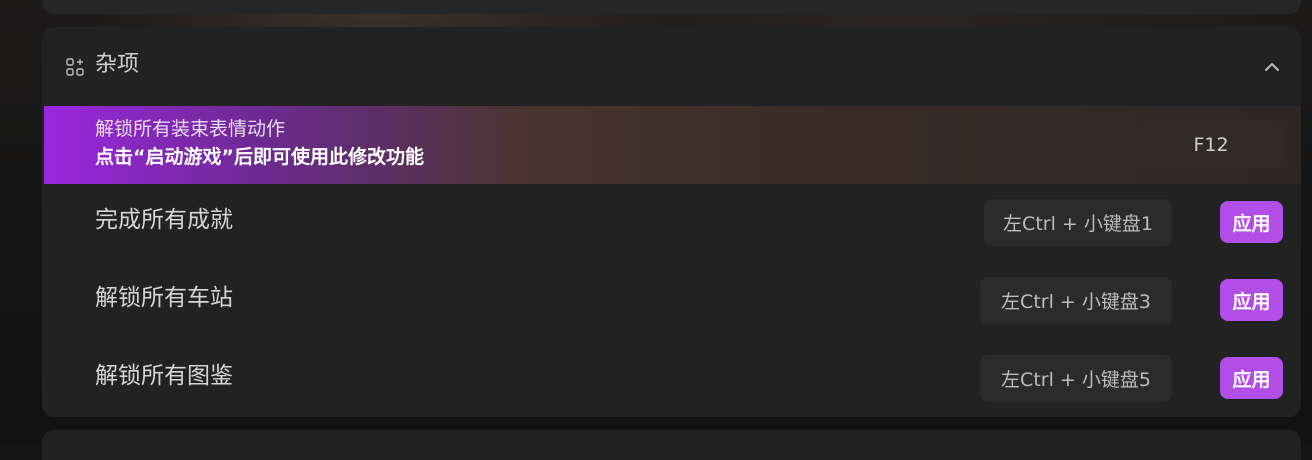 This screenshot has height=460, width=1312. What do you see at coordinates (164, 298) in the screenshot?
I see `item-label: 解锁所有车站` at bounding box center [164, 298].